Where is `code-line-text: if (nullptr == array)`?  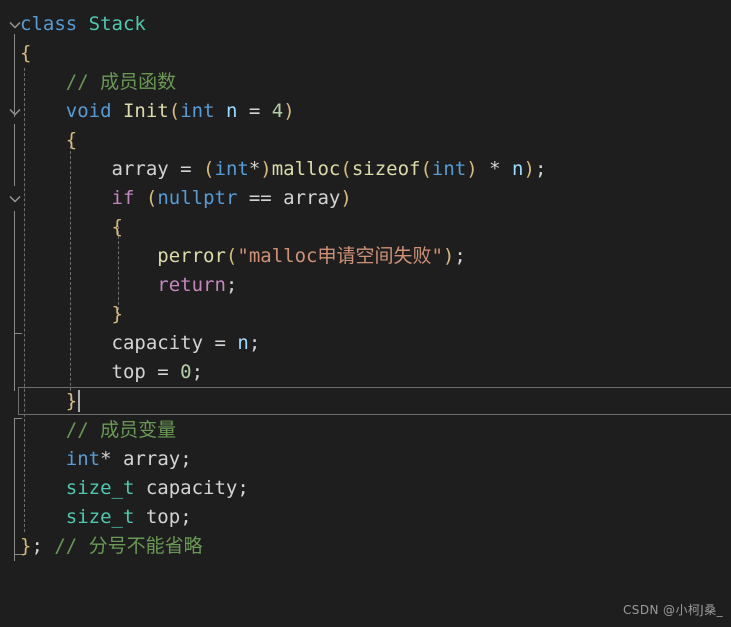 code-line-text: if (nullptr == array) is located at coordinates (186, 198).